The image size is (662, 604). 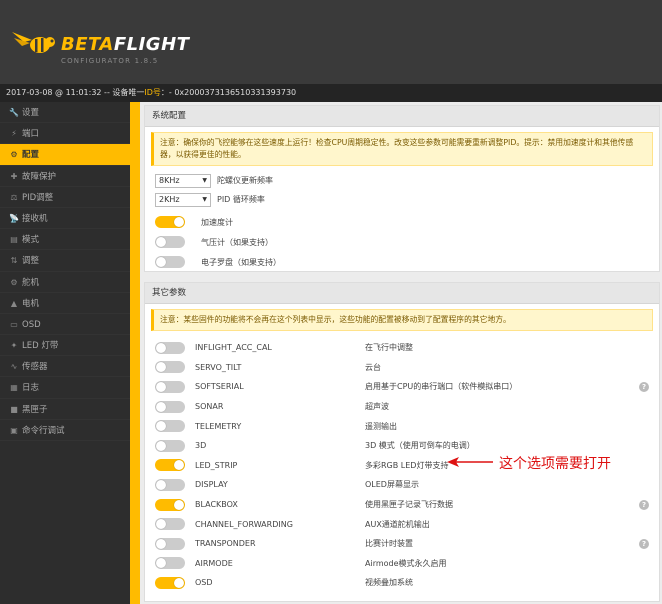 What do you see at coordinates (241, 262) in the screenshot?
I see `sensor-label: 电子罗盘（如果支持）` at bounding box center [241, 262].